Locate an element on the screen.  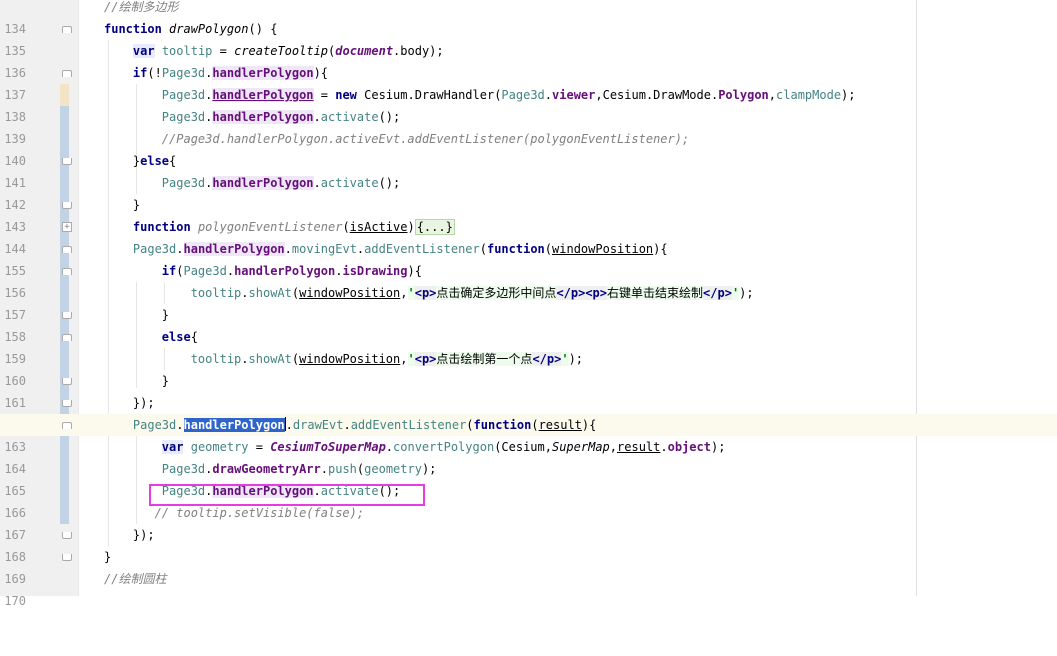
text-cursor is located at coordinates (285, 424).